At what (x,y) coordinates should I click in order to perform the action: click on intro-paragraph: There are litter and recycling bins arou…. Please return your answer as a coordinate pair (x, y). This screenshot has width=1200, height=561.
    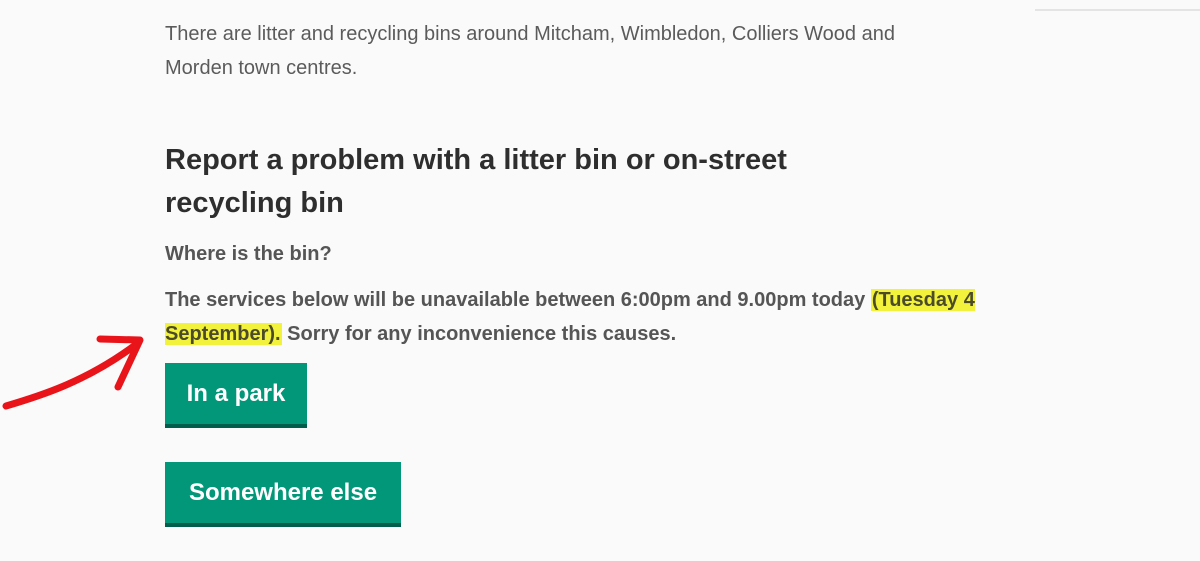
    Looking at the image, I should click on (530, 51).